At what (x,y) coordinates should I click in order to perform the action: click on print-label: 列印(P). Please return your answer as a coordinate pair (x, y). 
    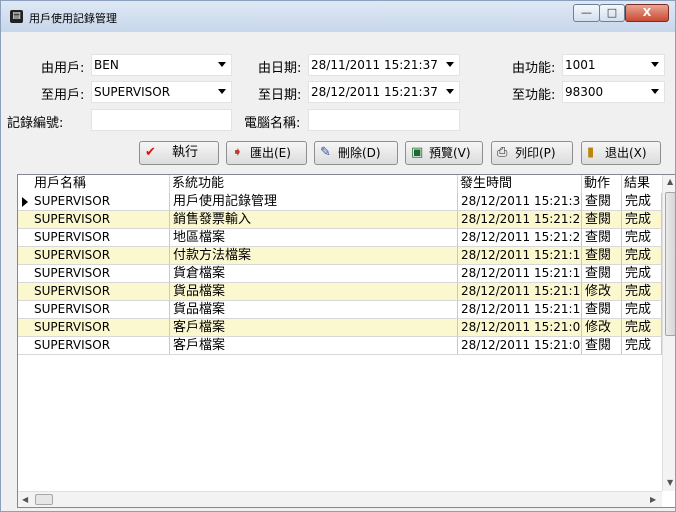
    Looking at the image, I should click on (535, 153).